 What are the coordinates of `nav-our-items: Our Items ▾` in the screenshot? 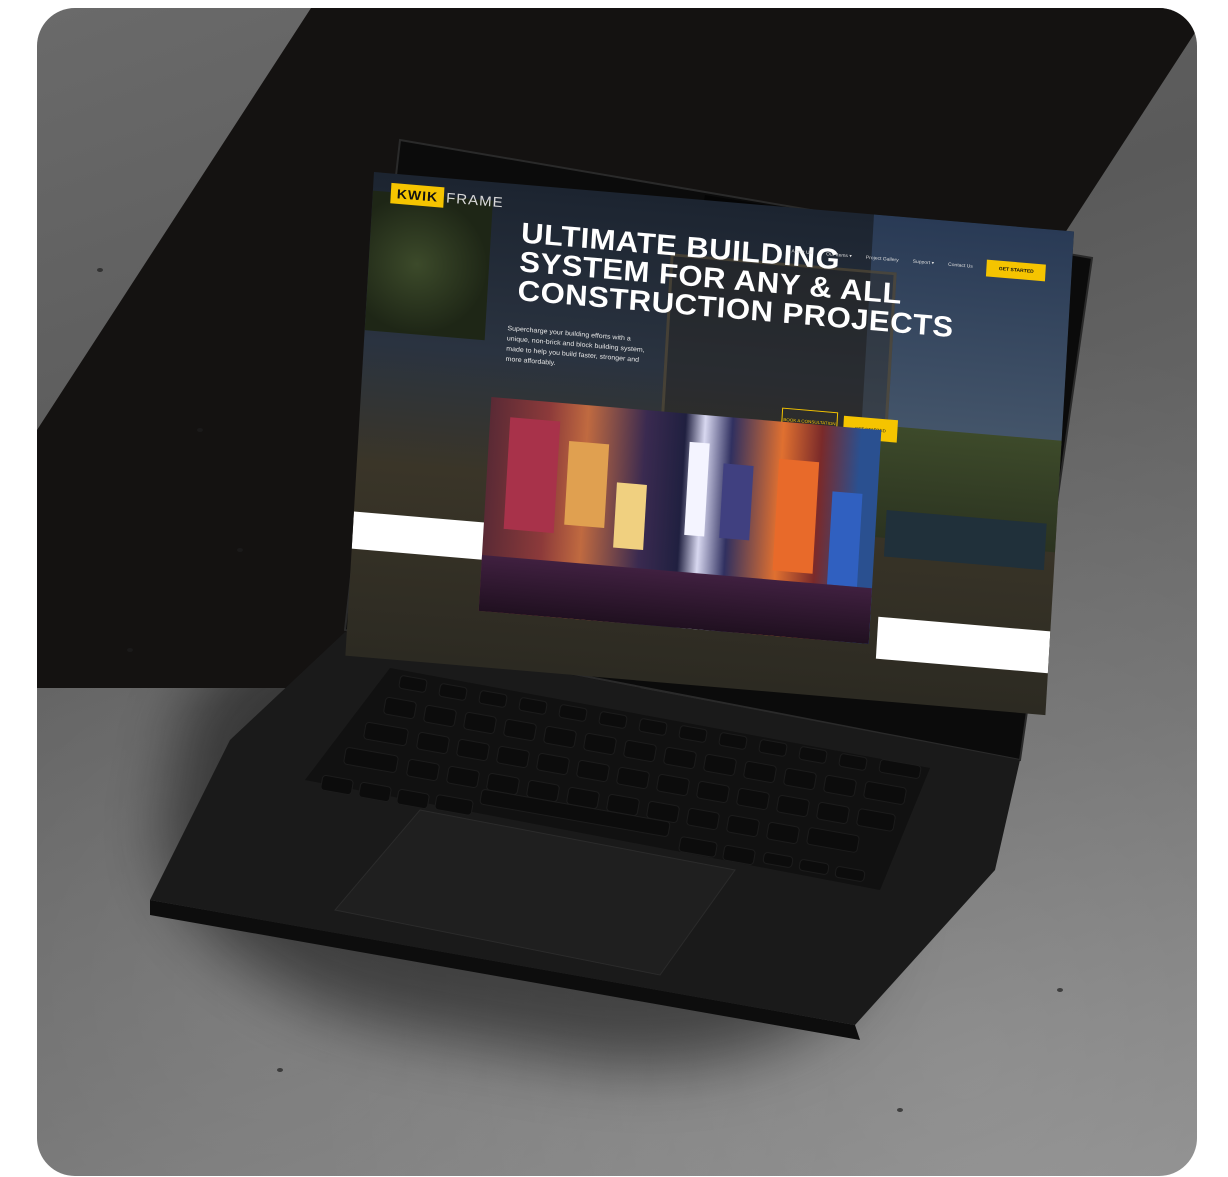 It's located at (839, 256).